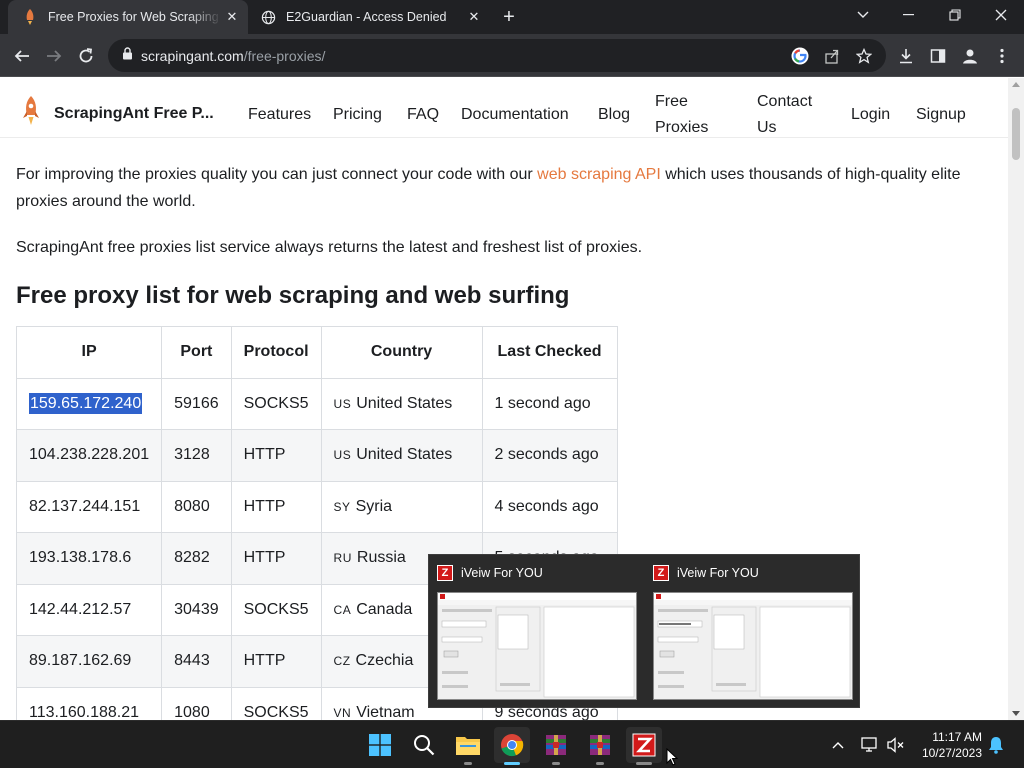  I want to click on minimize-icon, so click(909, 15).